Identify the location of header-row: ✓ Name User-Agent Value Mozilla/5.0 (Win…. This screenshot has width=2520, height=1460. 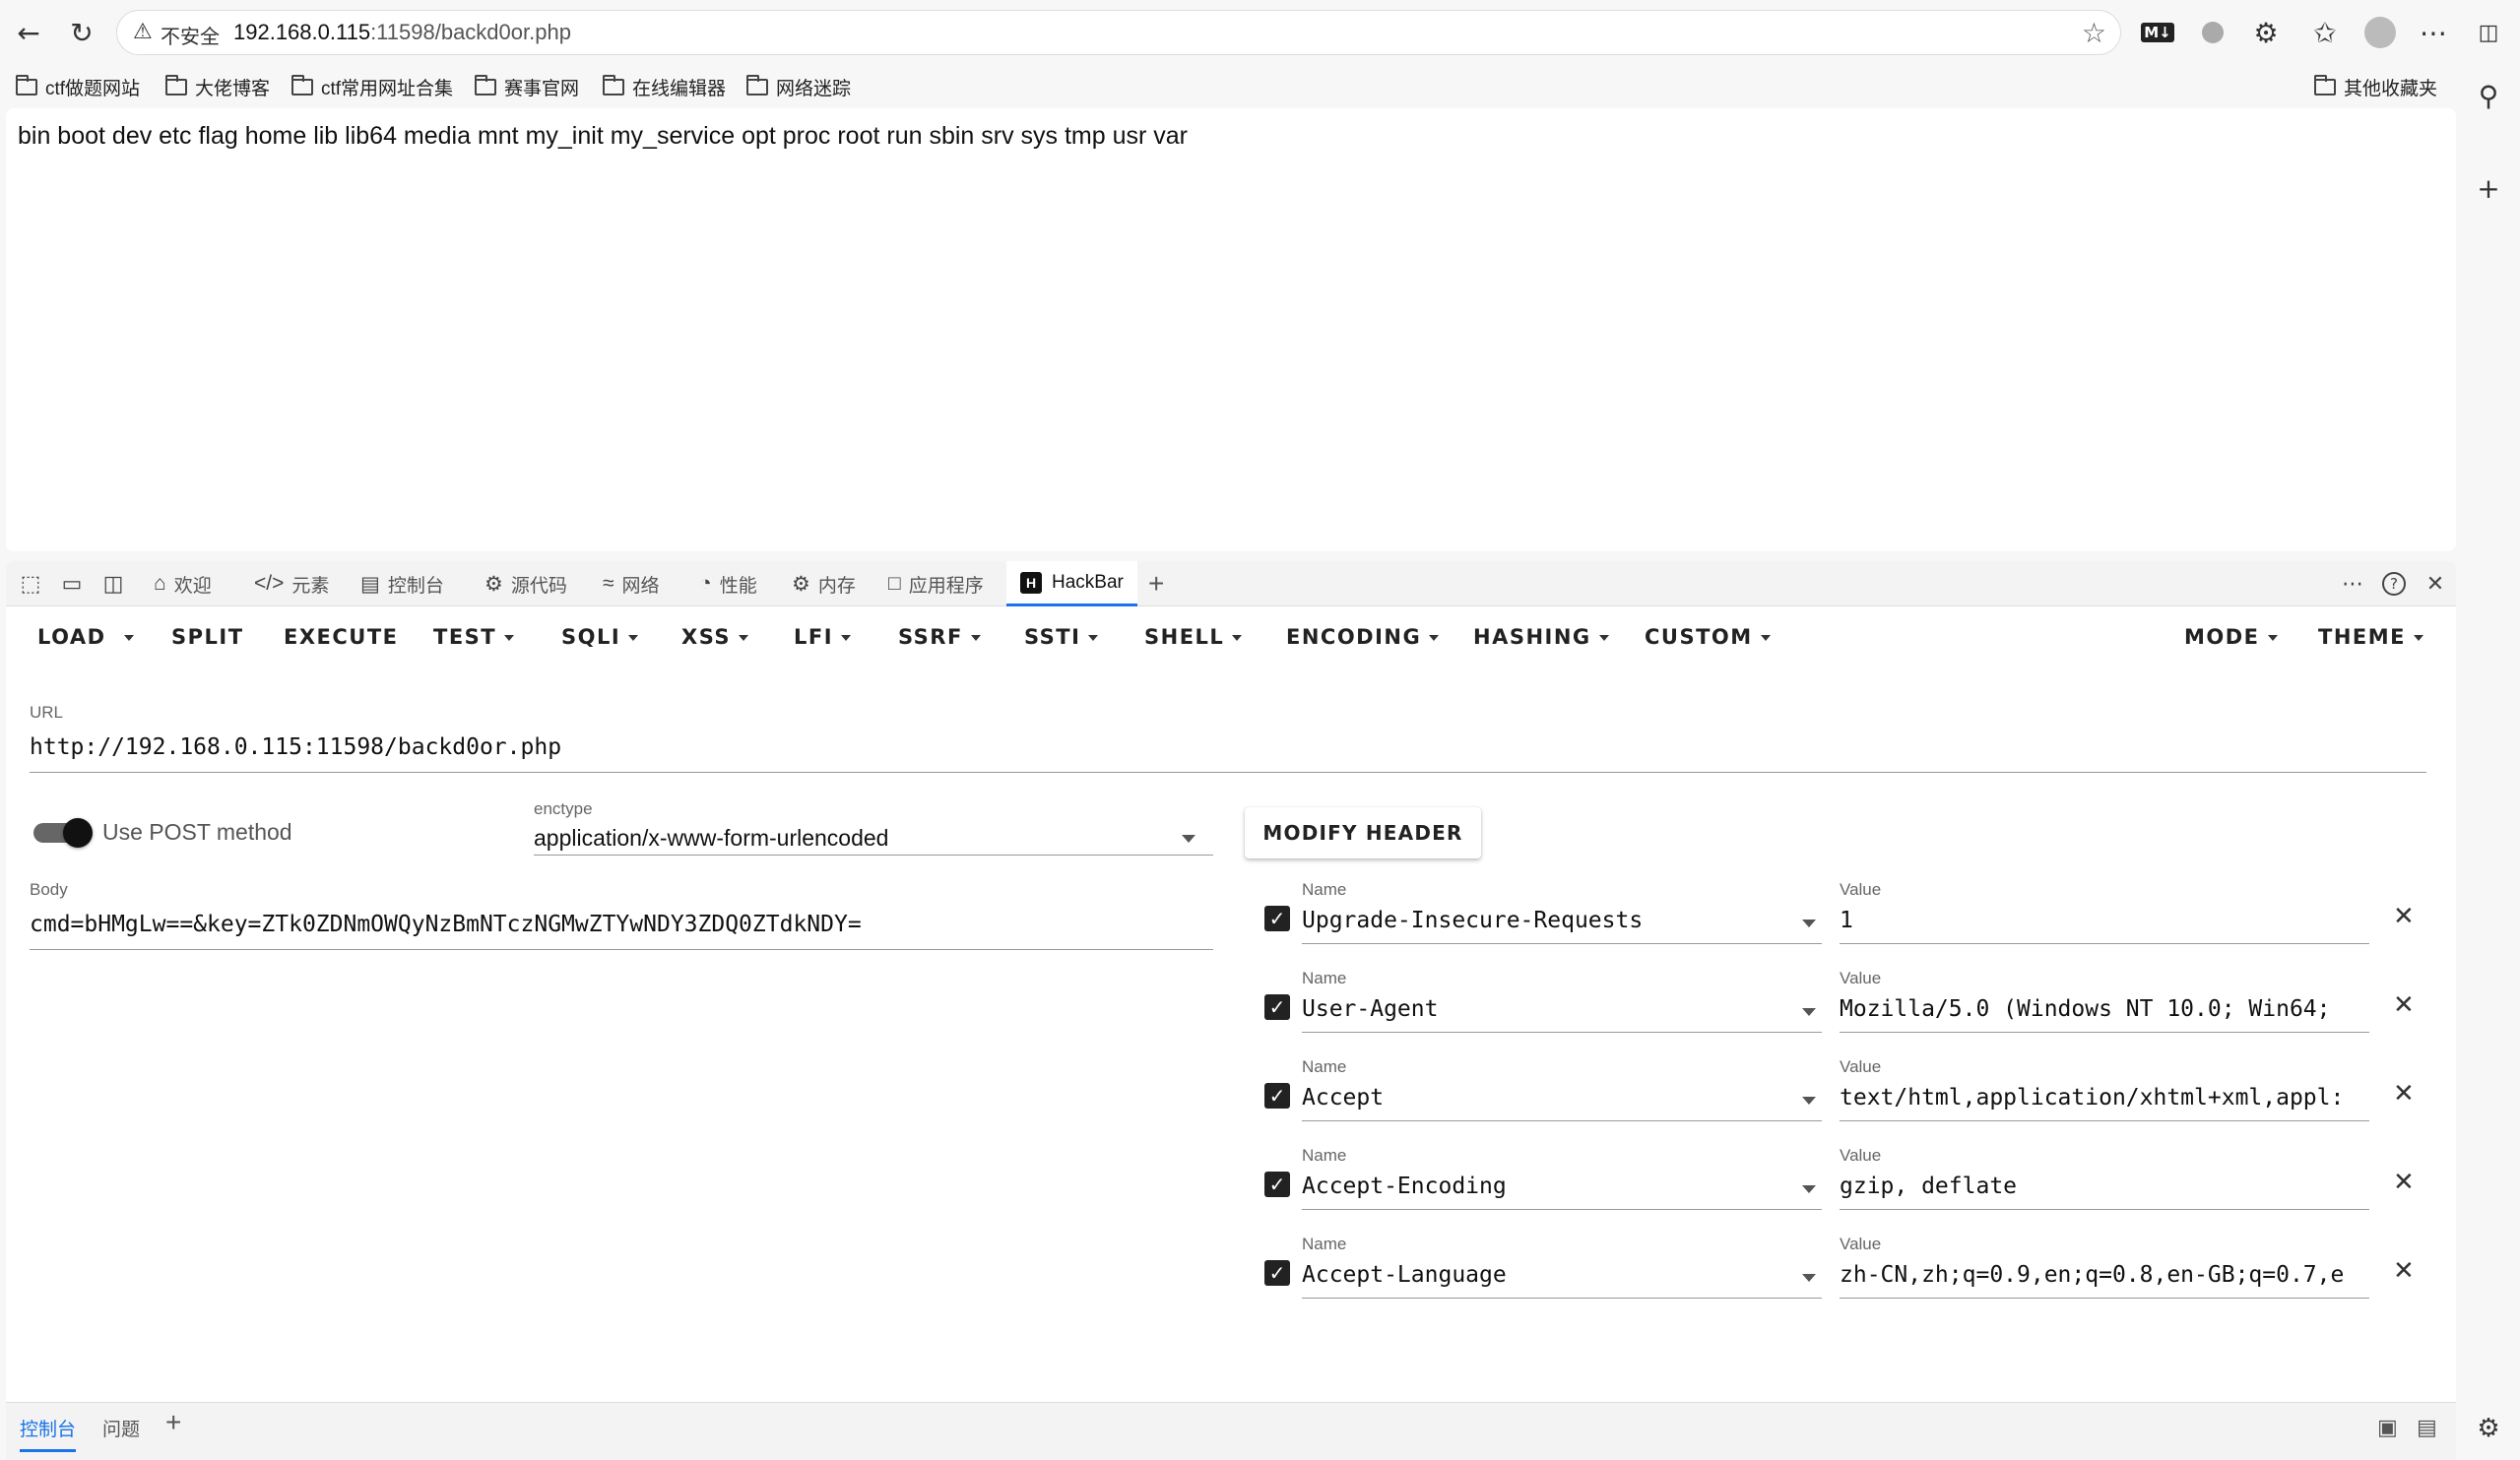
(1841, 1013).